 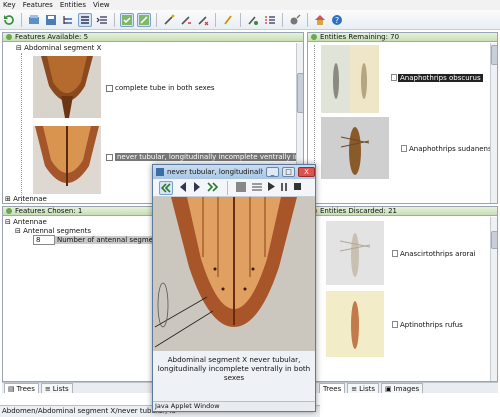 I want to click on previous-image-icon, so click(x=183, y=187).